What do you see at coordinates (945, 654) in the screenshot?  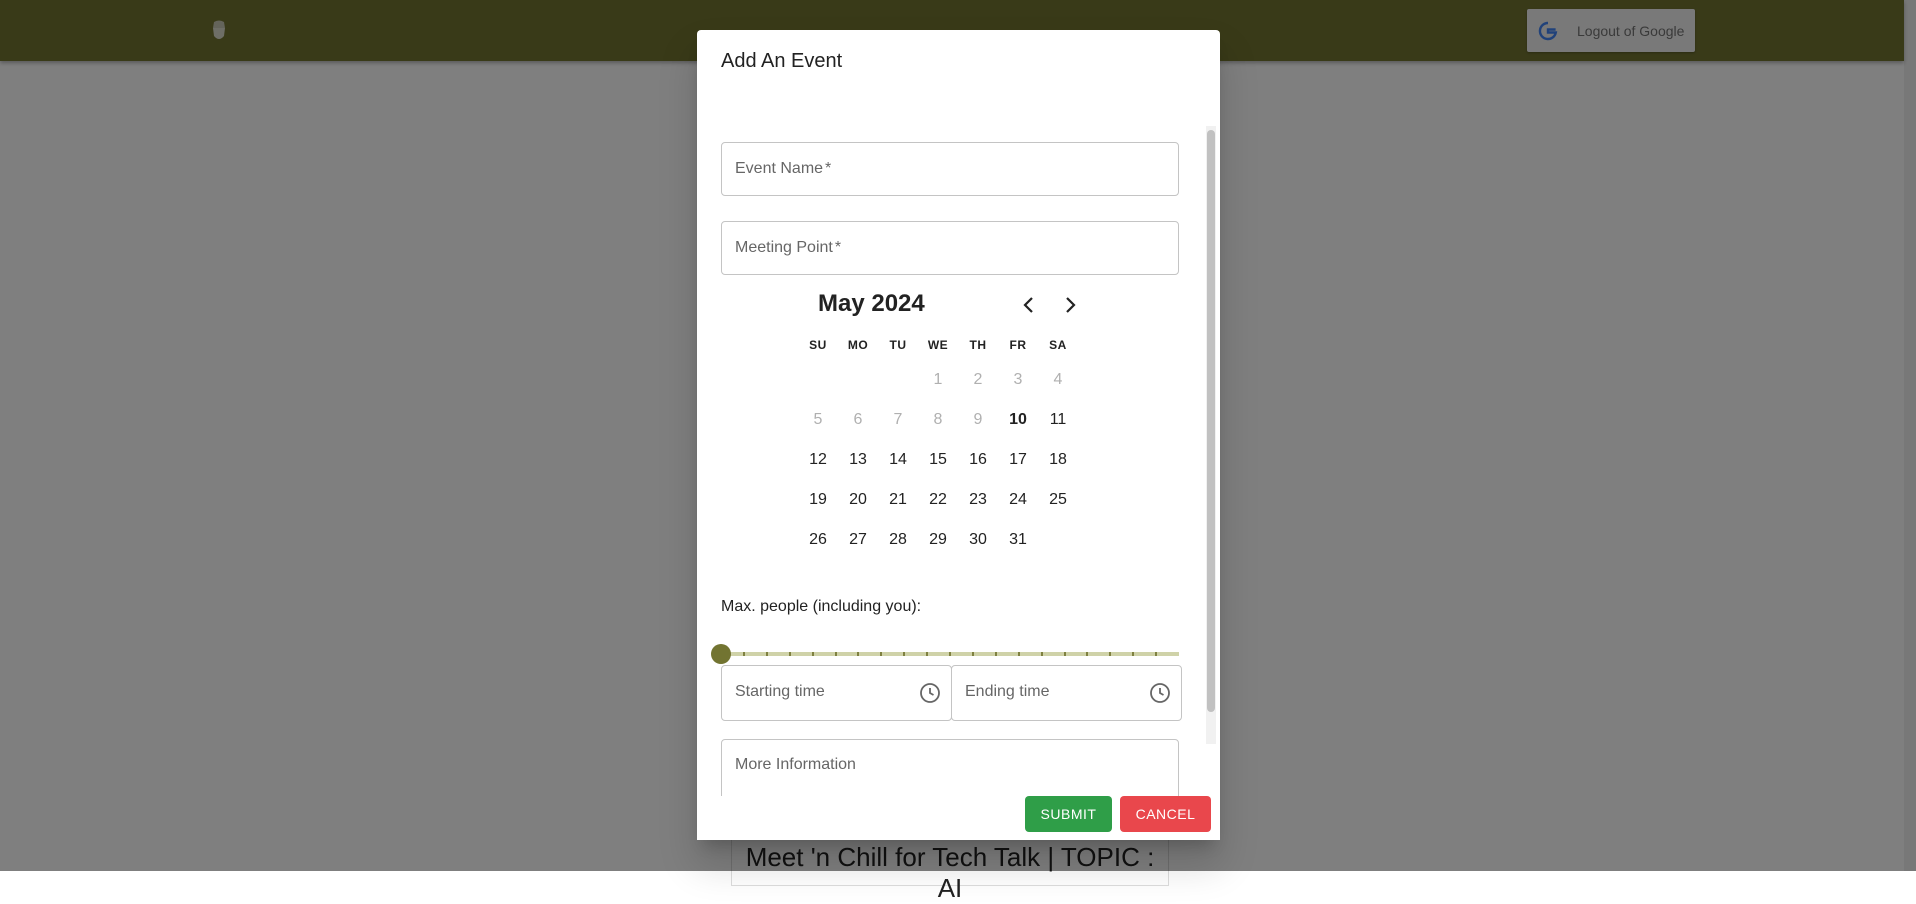 I see `max-people-slider` at bounding box center [945, 654].